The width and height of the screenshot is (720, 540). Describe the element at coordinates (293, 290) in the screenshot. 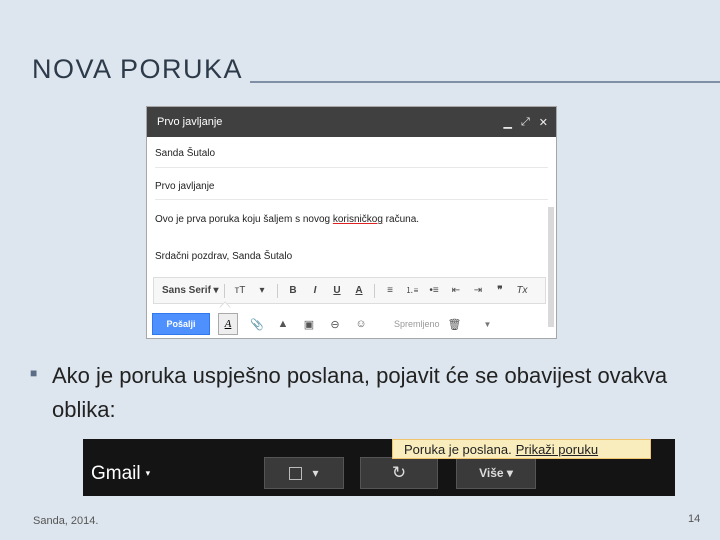

I see `bold-icon: B` at that location.